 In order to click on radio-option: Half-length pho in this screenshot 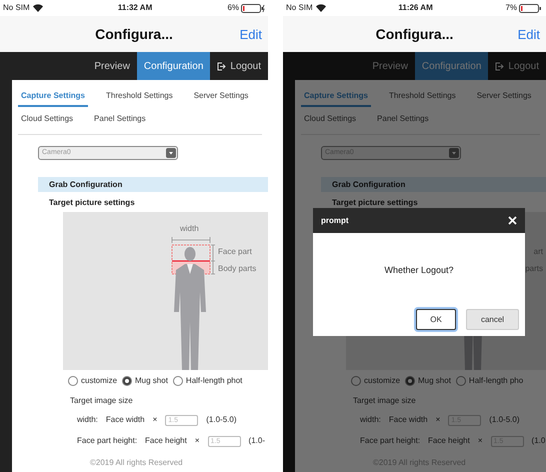, I will do `click(490, 381)`.